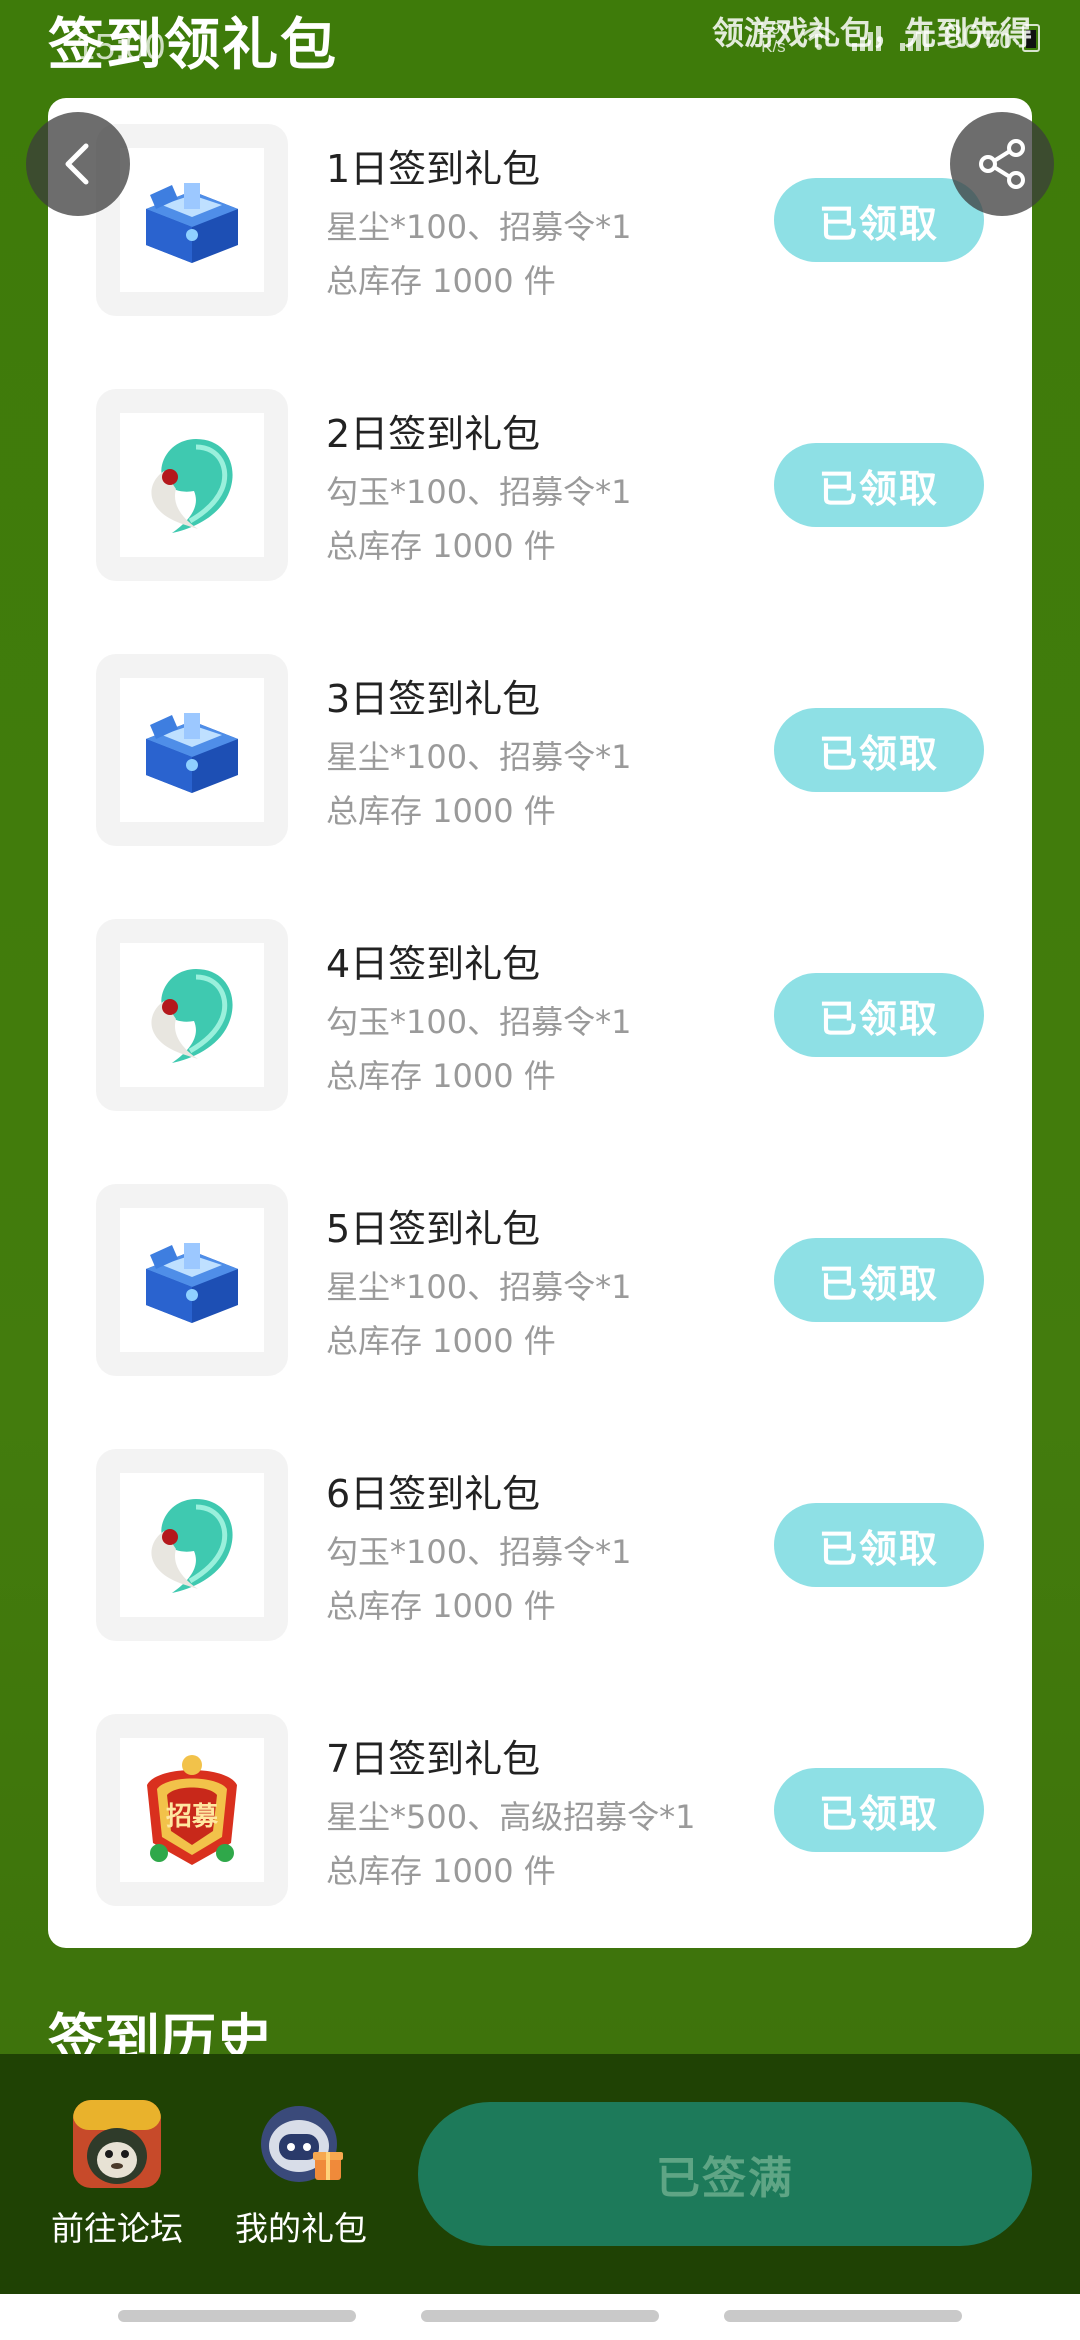 Image resolution: width=1080 pixels, height=2340 pixels. I want to click on gift-name: 2日签到礼包, so click(433, 434).